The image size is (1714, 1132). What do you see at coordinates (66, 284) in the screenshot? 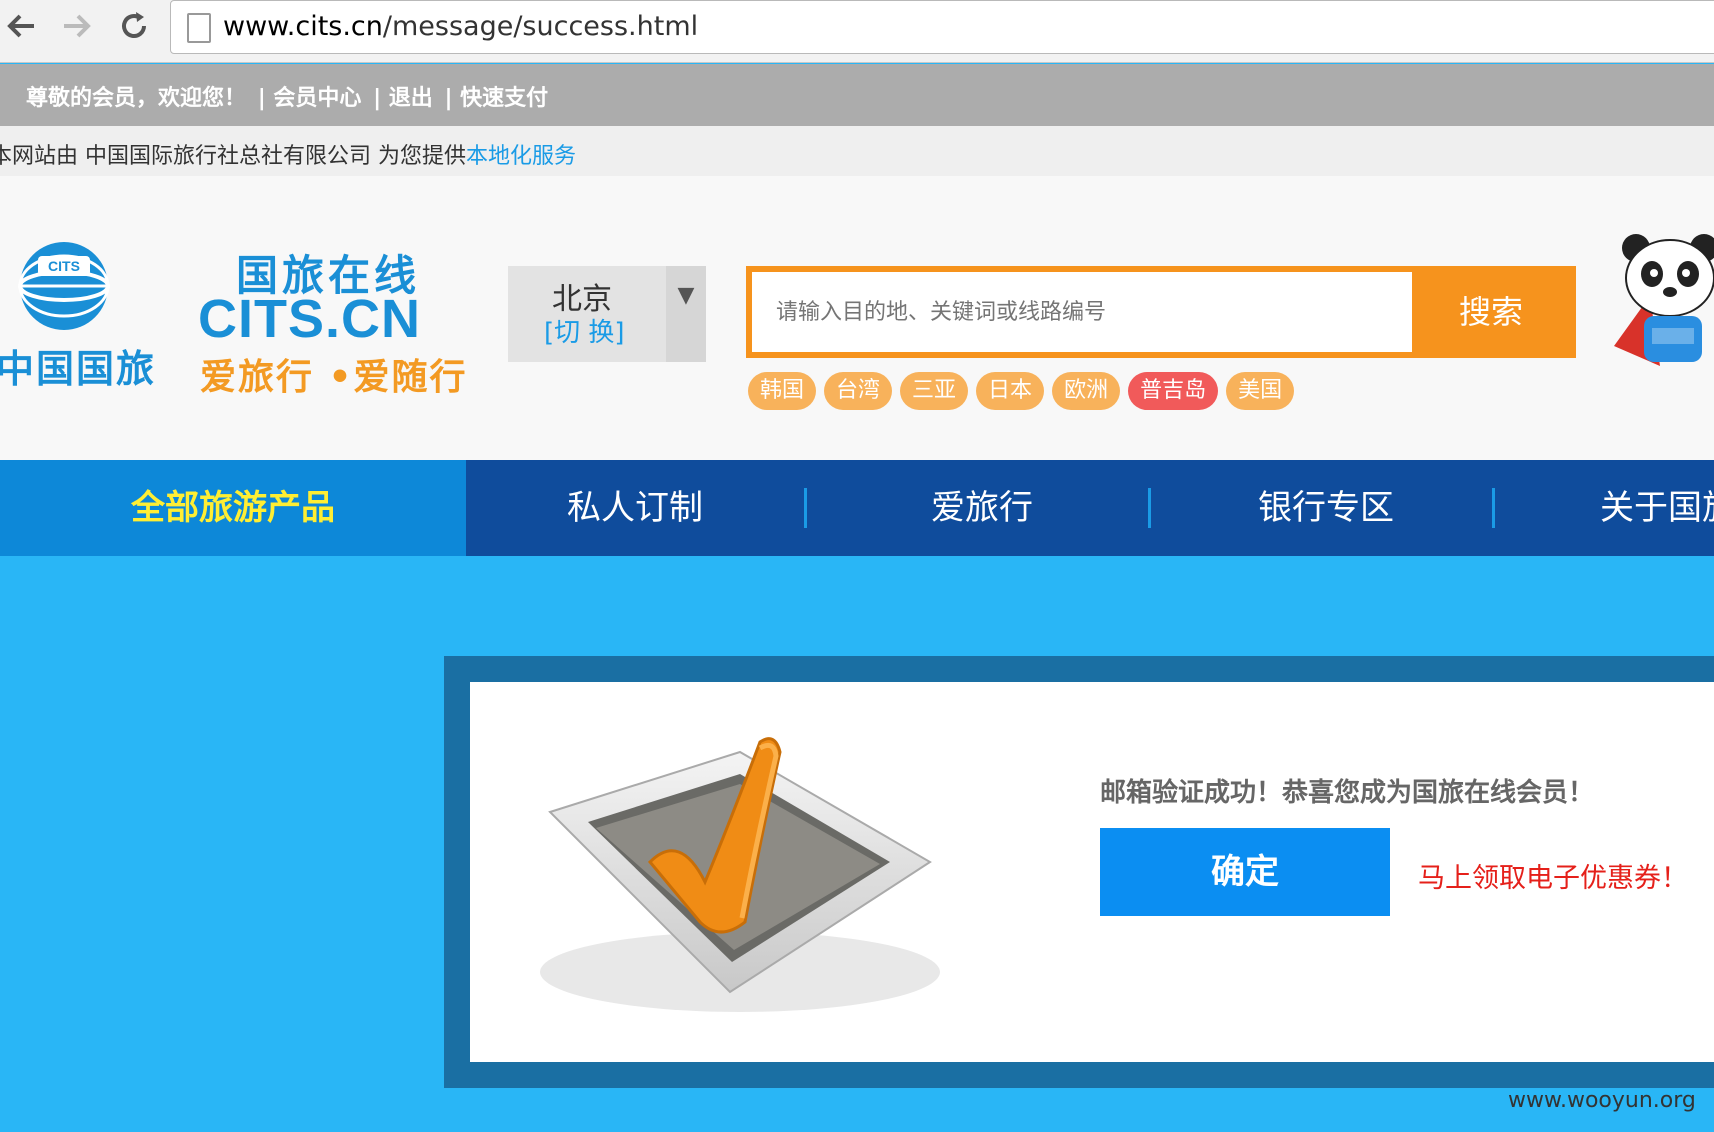
I see `cits-globe-logo-icon: CITS` at bounding box center [66, 284].